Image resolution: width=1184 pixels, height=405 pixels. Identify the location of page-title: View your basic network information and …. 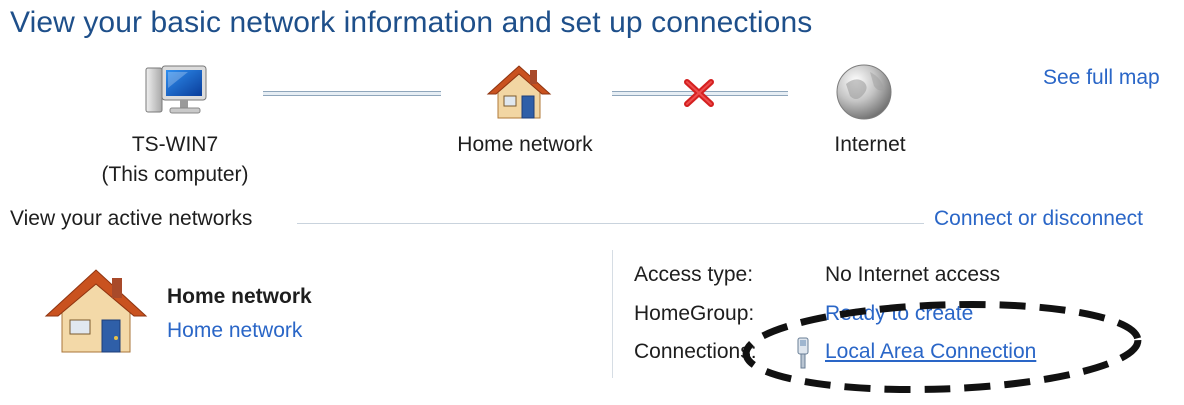
(411, 22).